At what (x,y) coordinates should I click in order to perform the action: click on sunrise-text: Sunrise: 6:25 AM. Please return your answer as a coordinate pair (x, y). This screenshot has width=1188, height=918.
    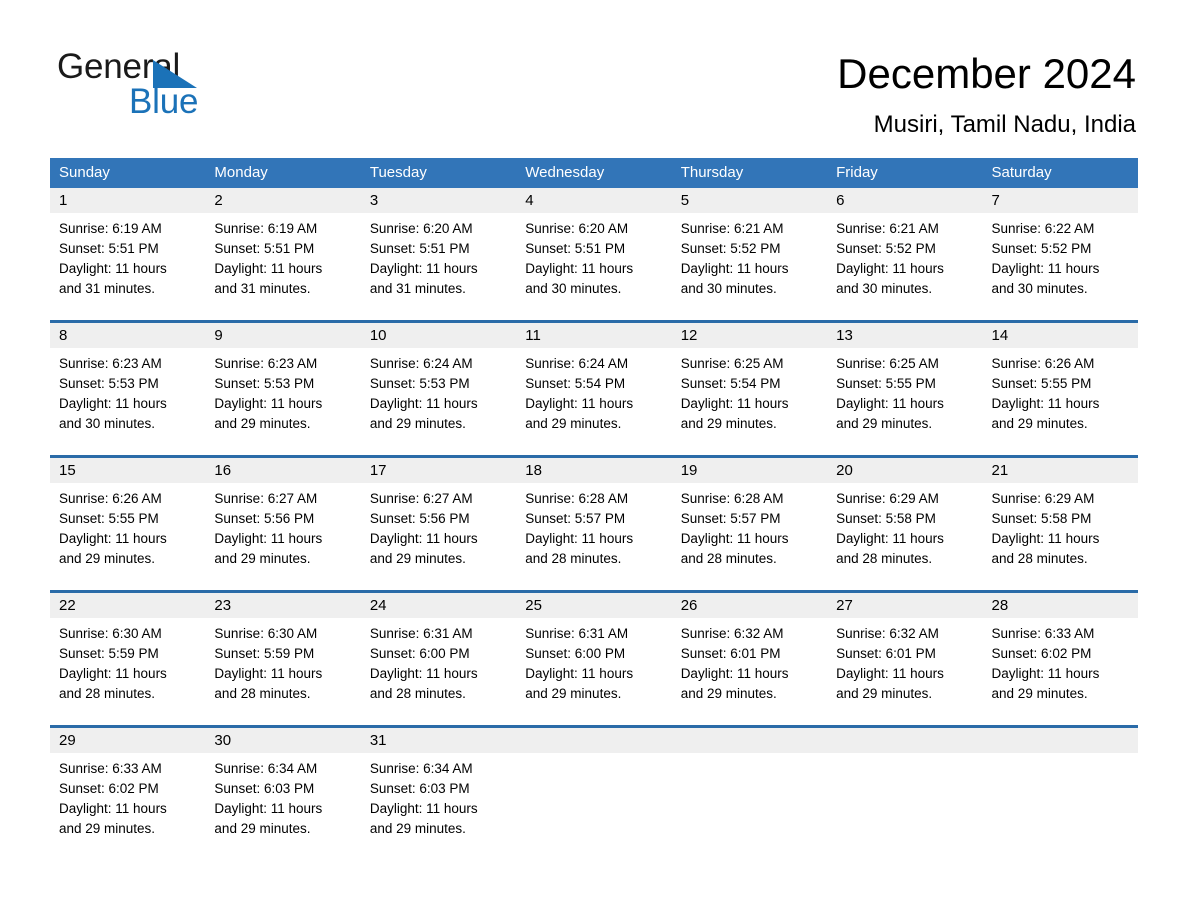
    Looking at the image, I should click on (887, 363).